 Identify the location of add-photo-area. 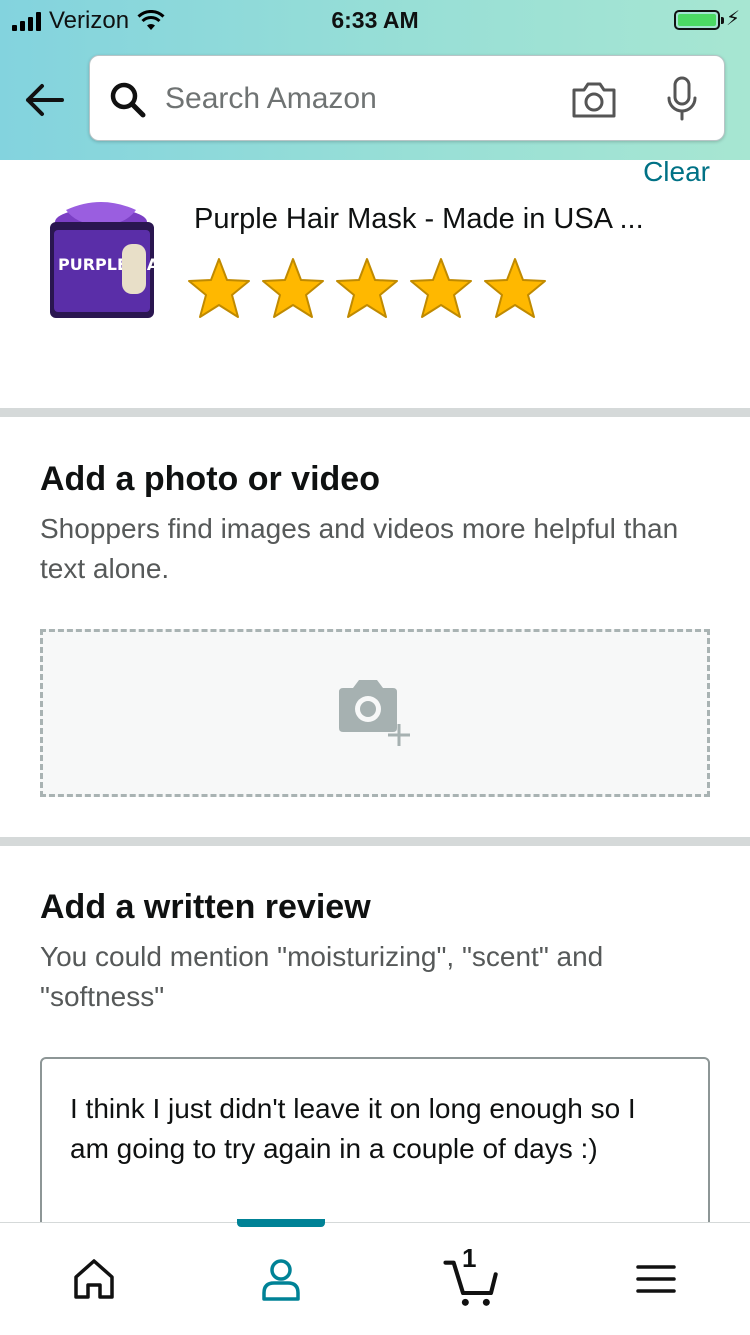
(375, 713).